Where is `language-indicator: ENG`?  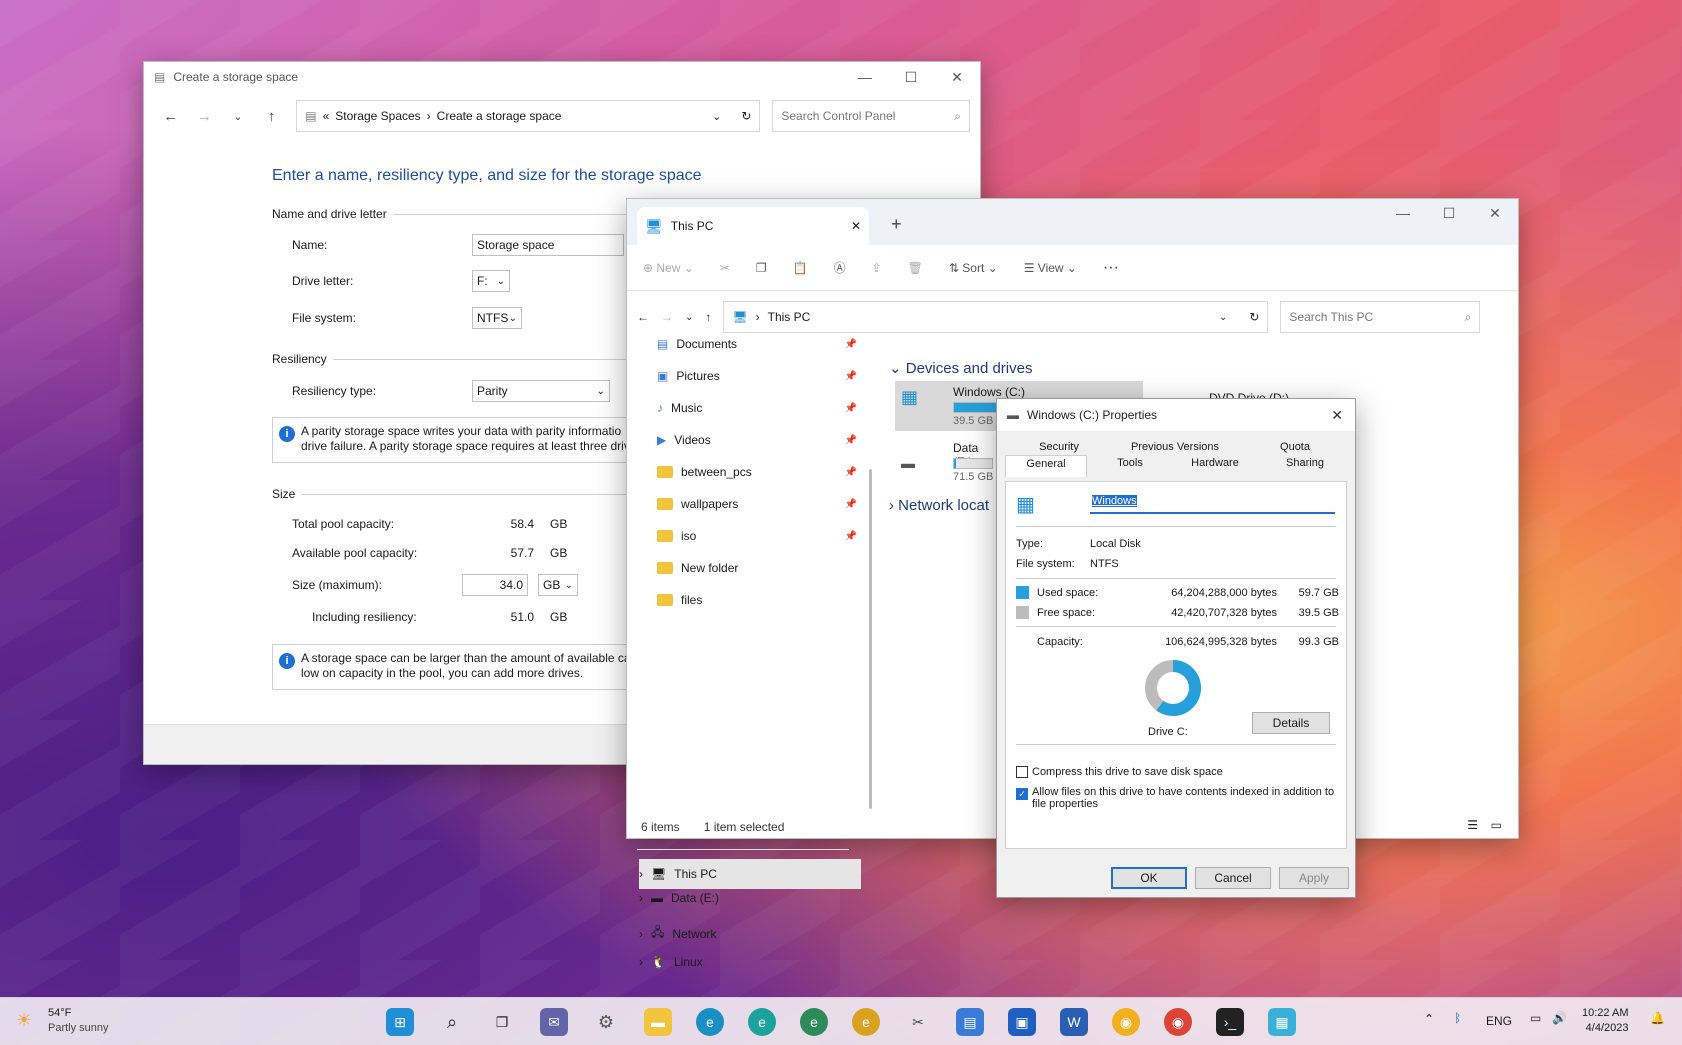 language-indicator: ENG is located at coordinates (1499, 1021).